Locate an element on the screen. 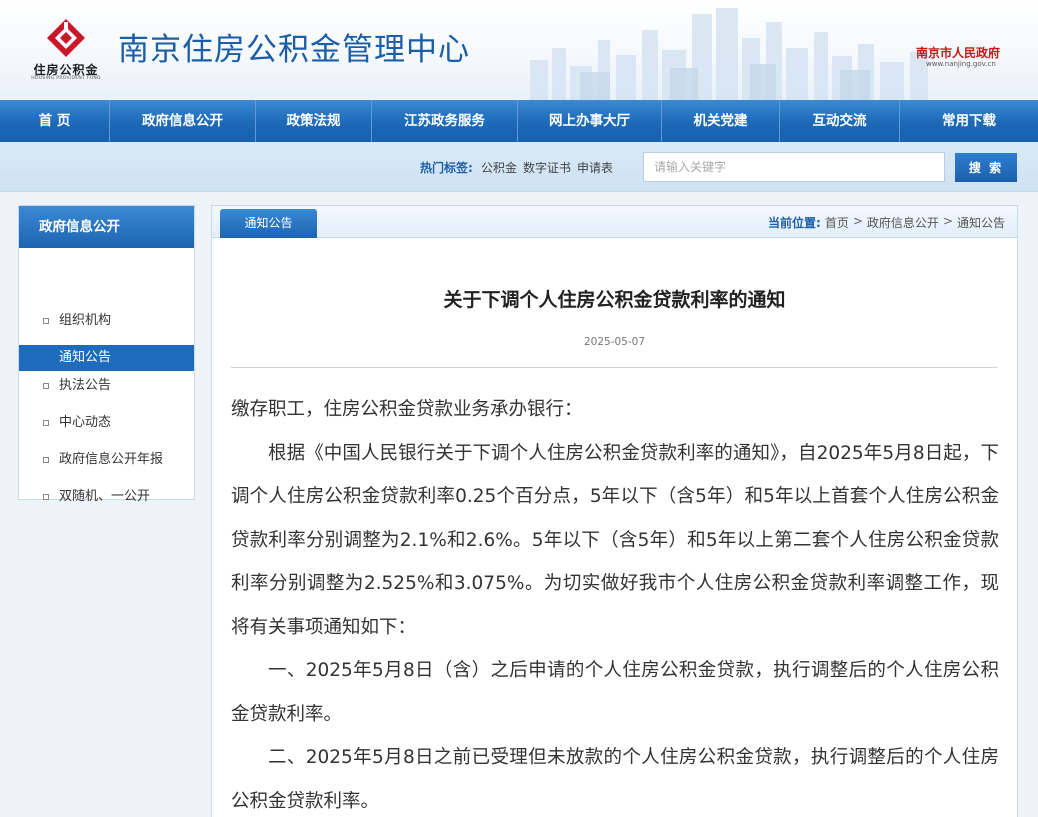  sidebar-item-label: 中心动态 is located at coordinates (85, 422).